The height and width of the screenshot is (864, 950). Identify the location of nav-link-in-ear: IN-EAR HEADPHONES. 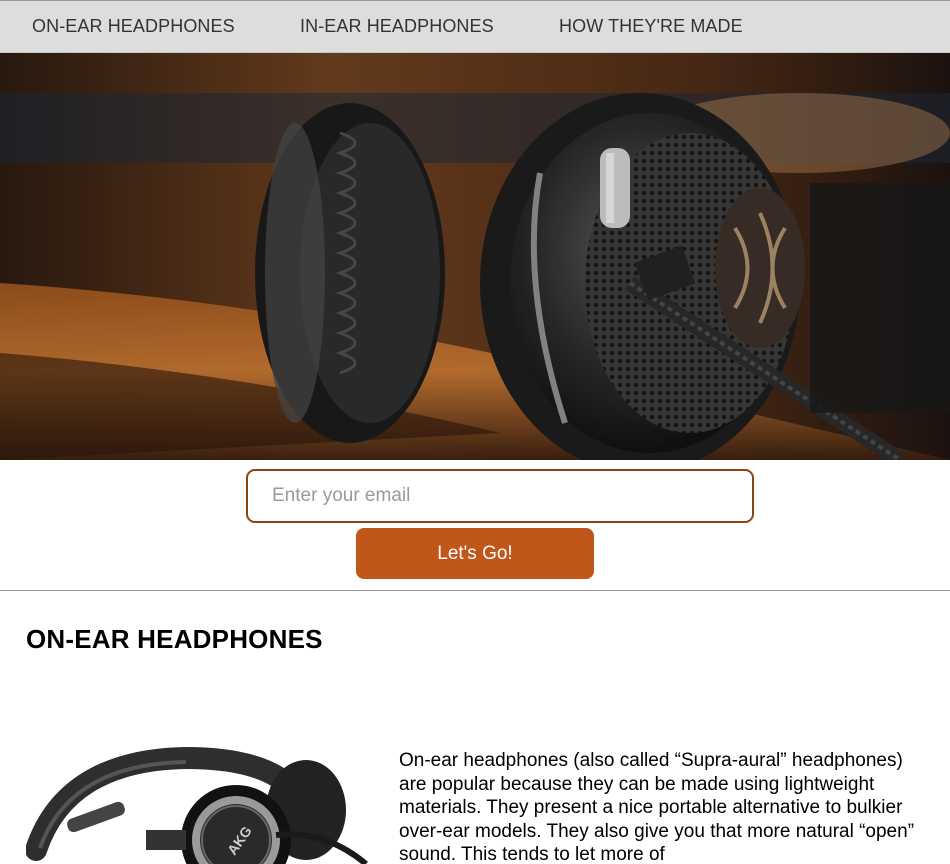
(397, 26).